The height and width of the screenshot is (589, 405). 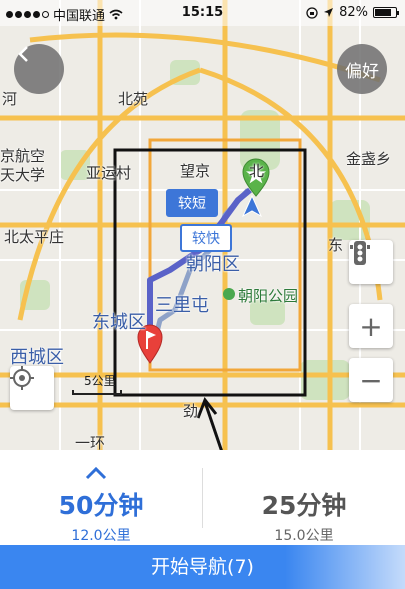 I want to click on zoom-in-label: +, so click(x=371, y=326).